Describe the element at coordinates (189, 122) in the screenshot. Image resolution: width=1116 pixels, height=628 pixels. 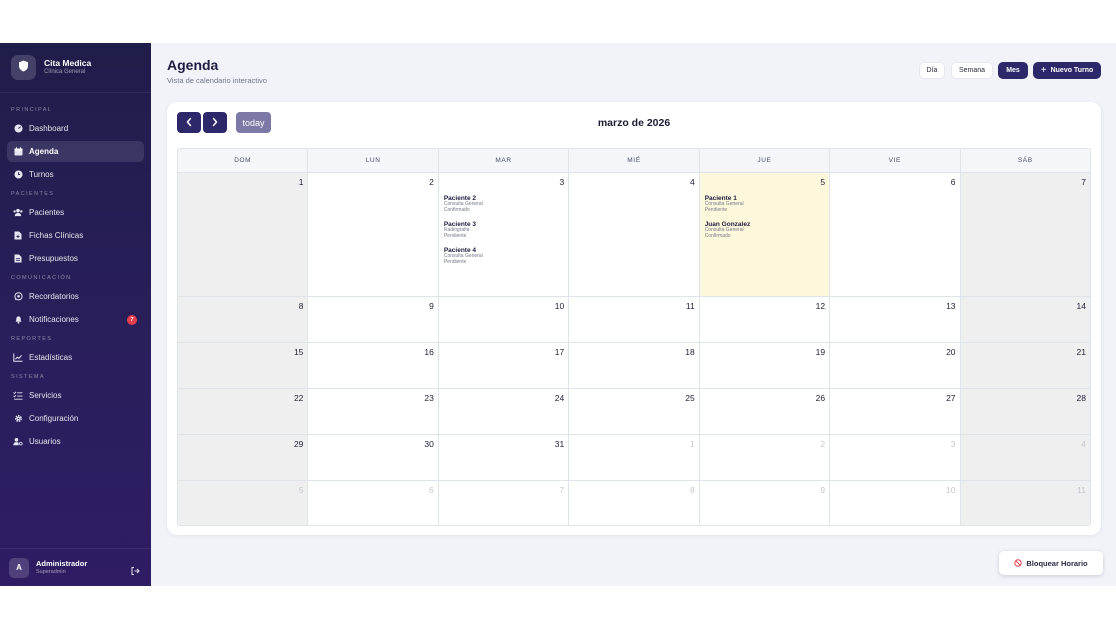
I see `prev-month-button` at that location.